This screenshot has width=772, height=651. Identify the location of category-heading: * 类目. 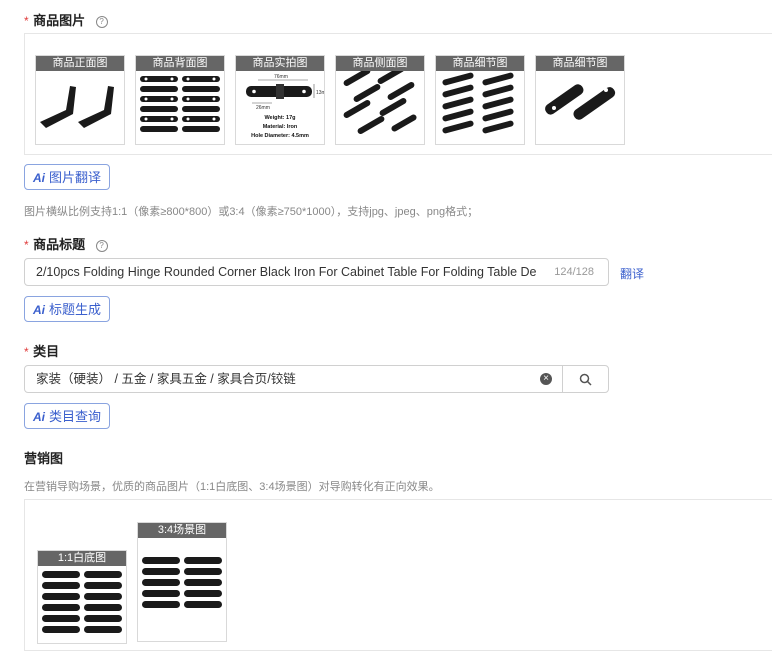
(41, 351).